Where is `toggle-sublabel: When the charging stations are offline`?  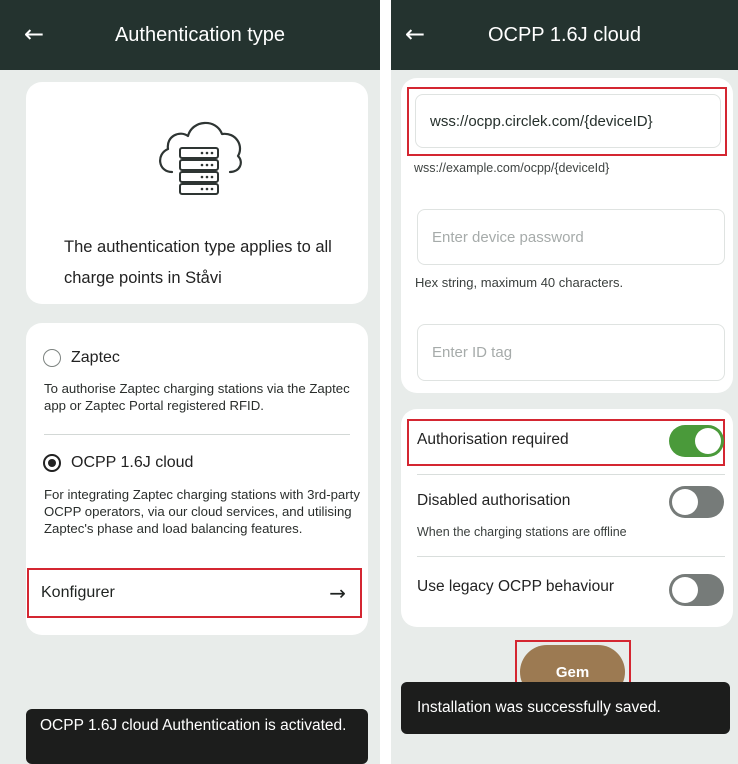 toggle-sublabel: When the charging stations are offline is located at coordinates (522, 532).